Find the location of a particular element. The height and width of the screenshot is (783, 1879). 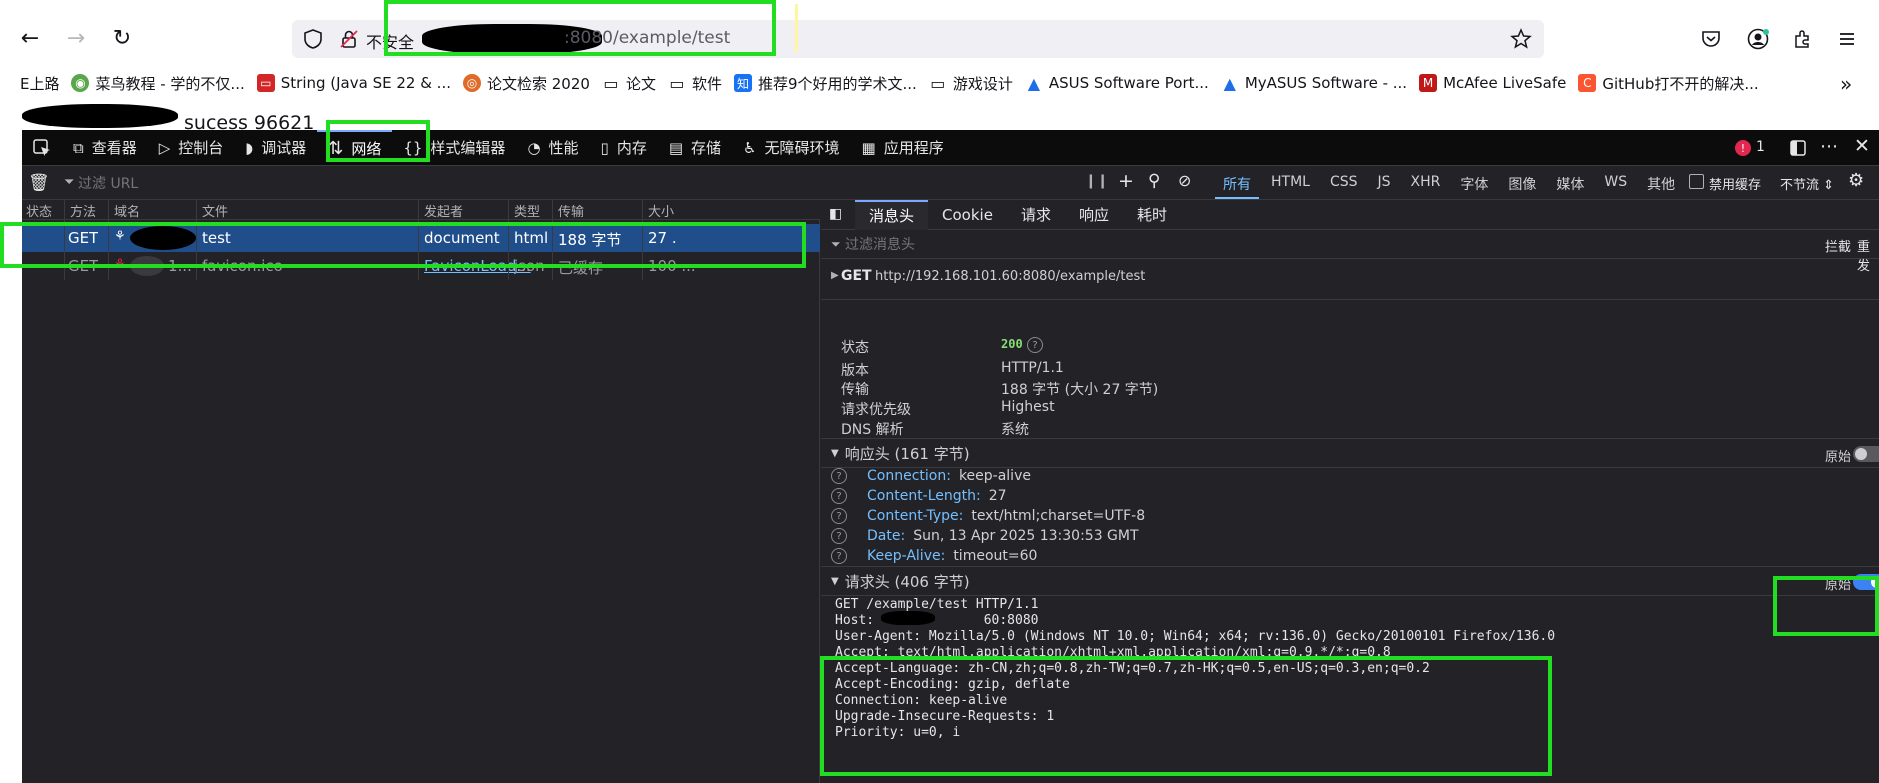

tab-headers: 消息头 is located at coordinates (892, 214).